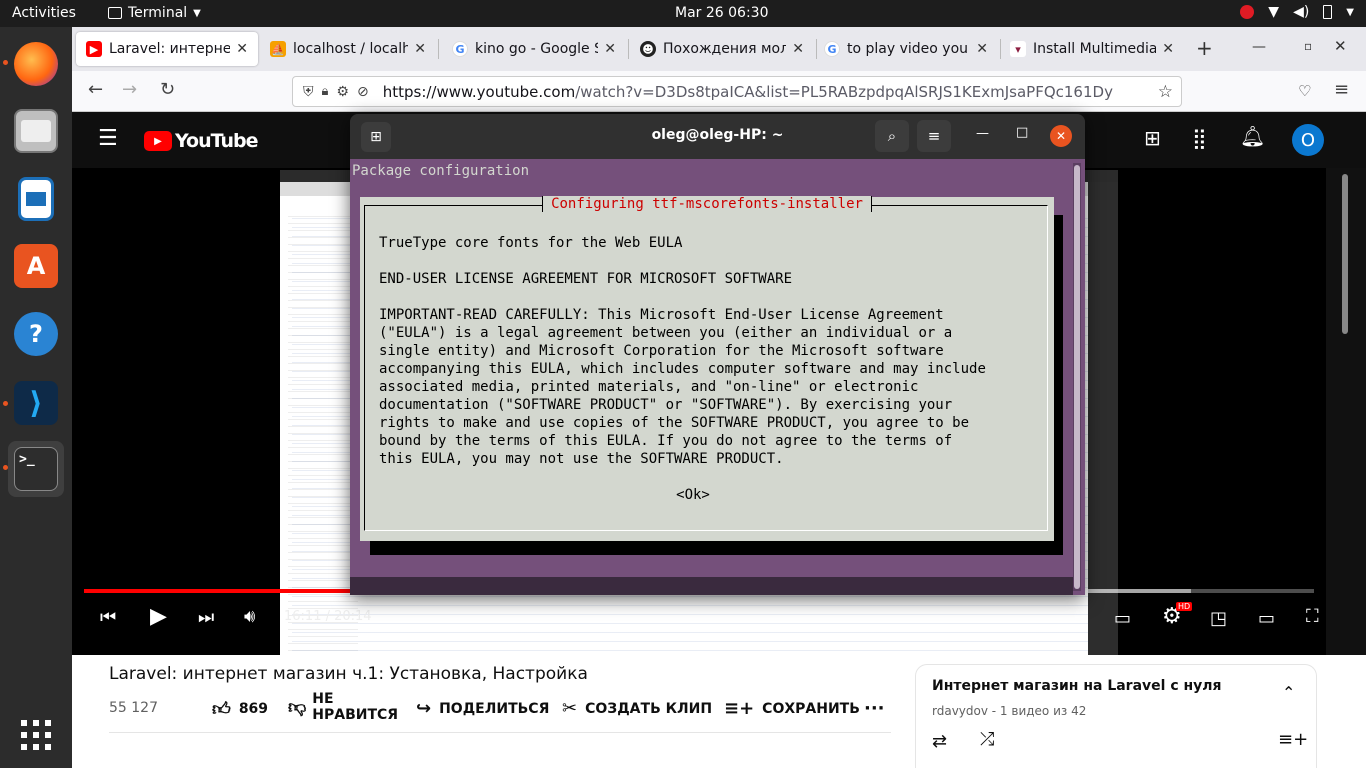 This screenshot has width=1366, height=768. I want to click on dislike-button: 👎︎ НЕ НРАВИТСЯ, so click(343, 707).